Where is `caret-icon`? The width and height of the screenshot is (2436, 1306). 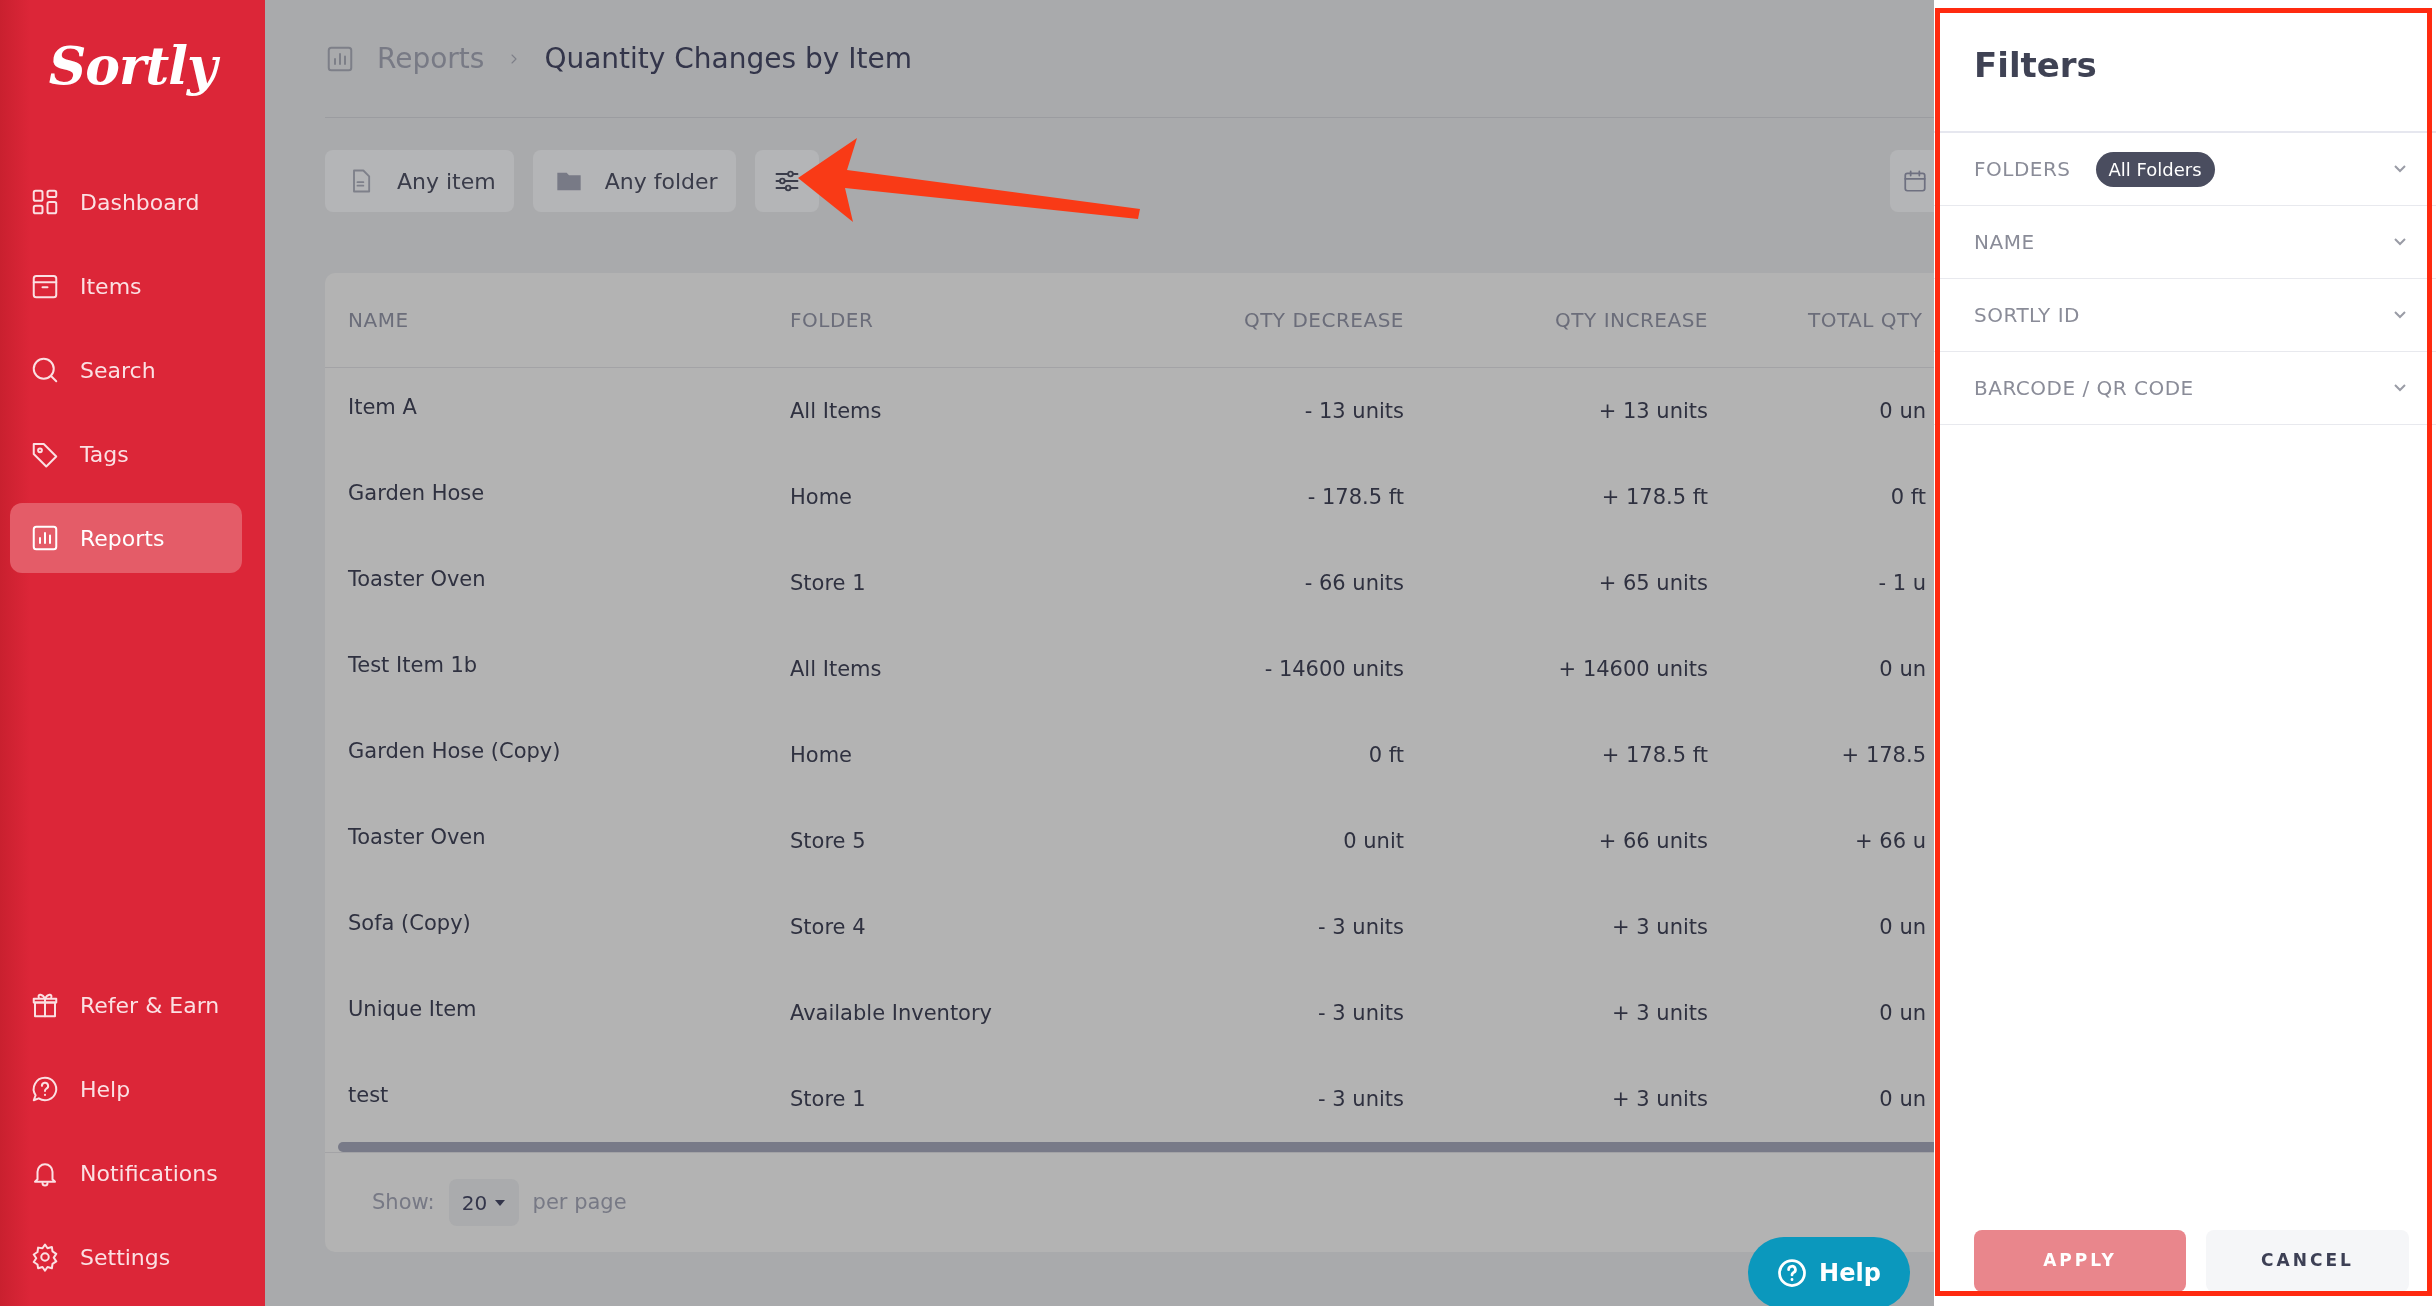 caret-icon is located at coordinates (500, 1202).